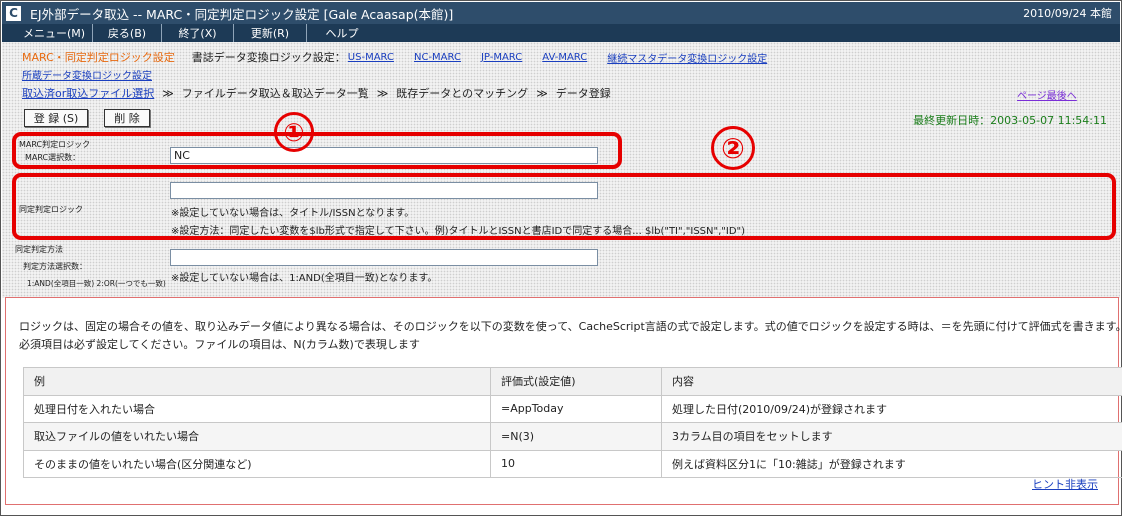 The image size is (1122, 516). Describe the element at coordinates (462, 93) in the screenshot. I see `breadcrumb-matching: 既存データとのマッチング` at that location.